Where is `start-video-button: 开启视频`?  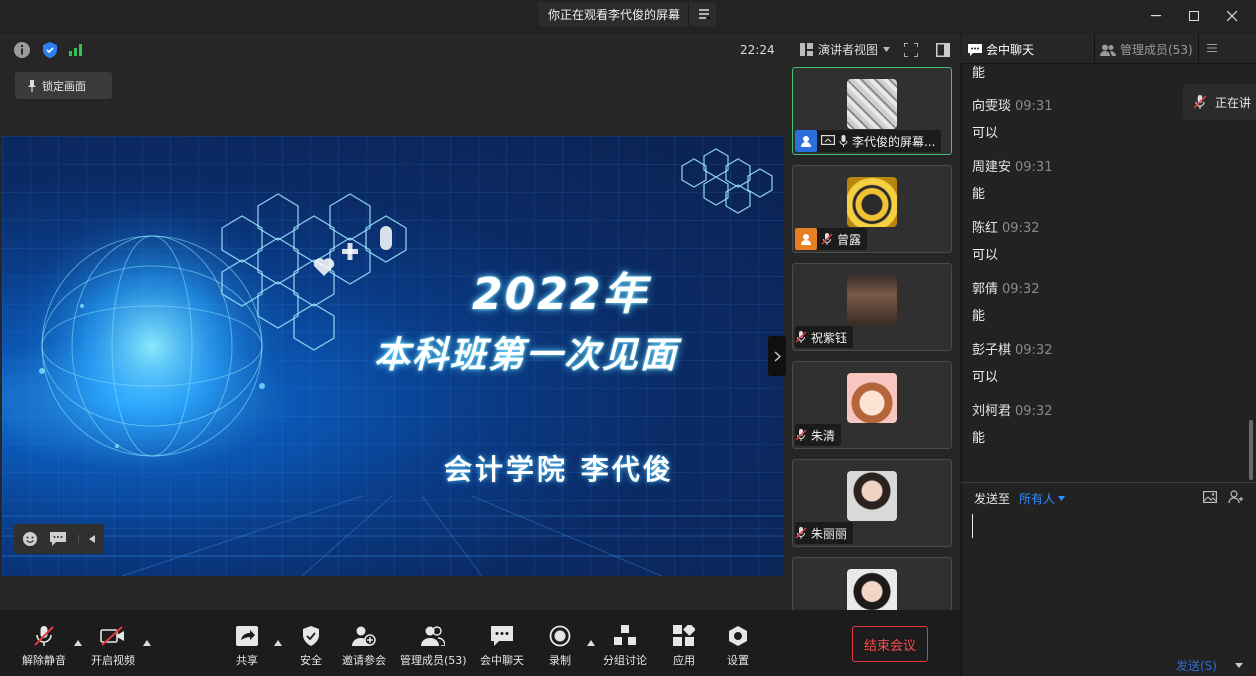
start-video-button: 开启视频 is located at coordinates (113, 646).